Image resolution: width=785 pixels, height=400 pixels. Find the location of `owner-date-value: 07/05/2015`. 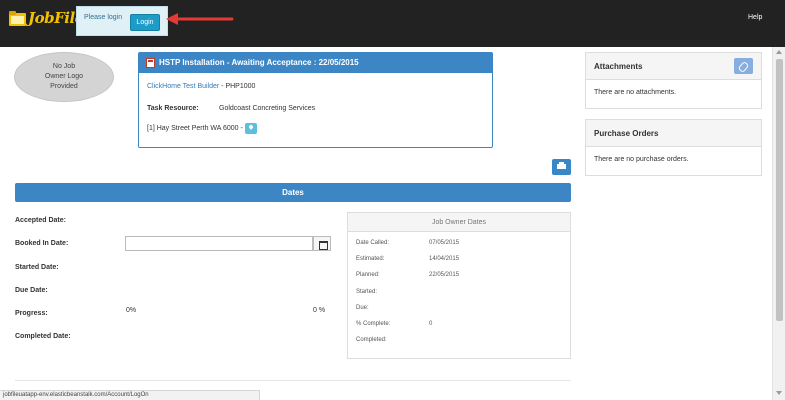

owner-date-value: 07/05/2015 is located at coordinates (444, 243).